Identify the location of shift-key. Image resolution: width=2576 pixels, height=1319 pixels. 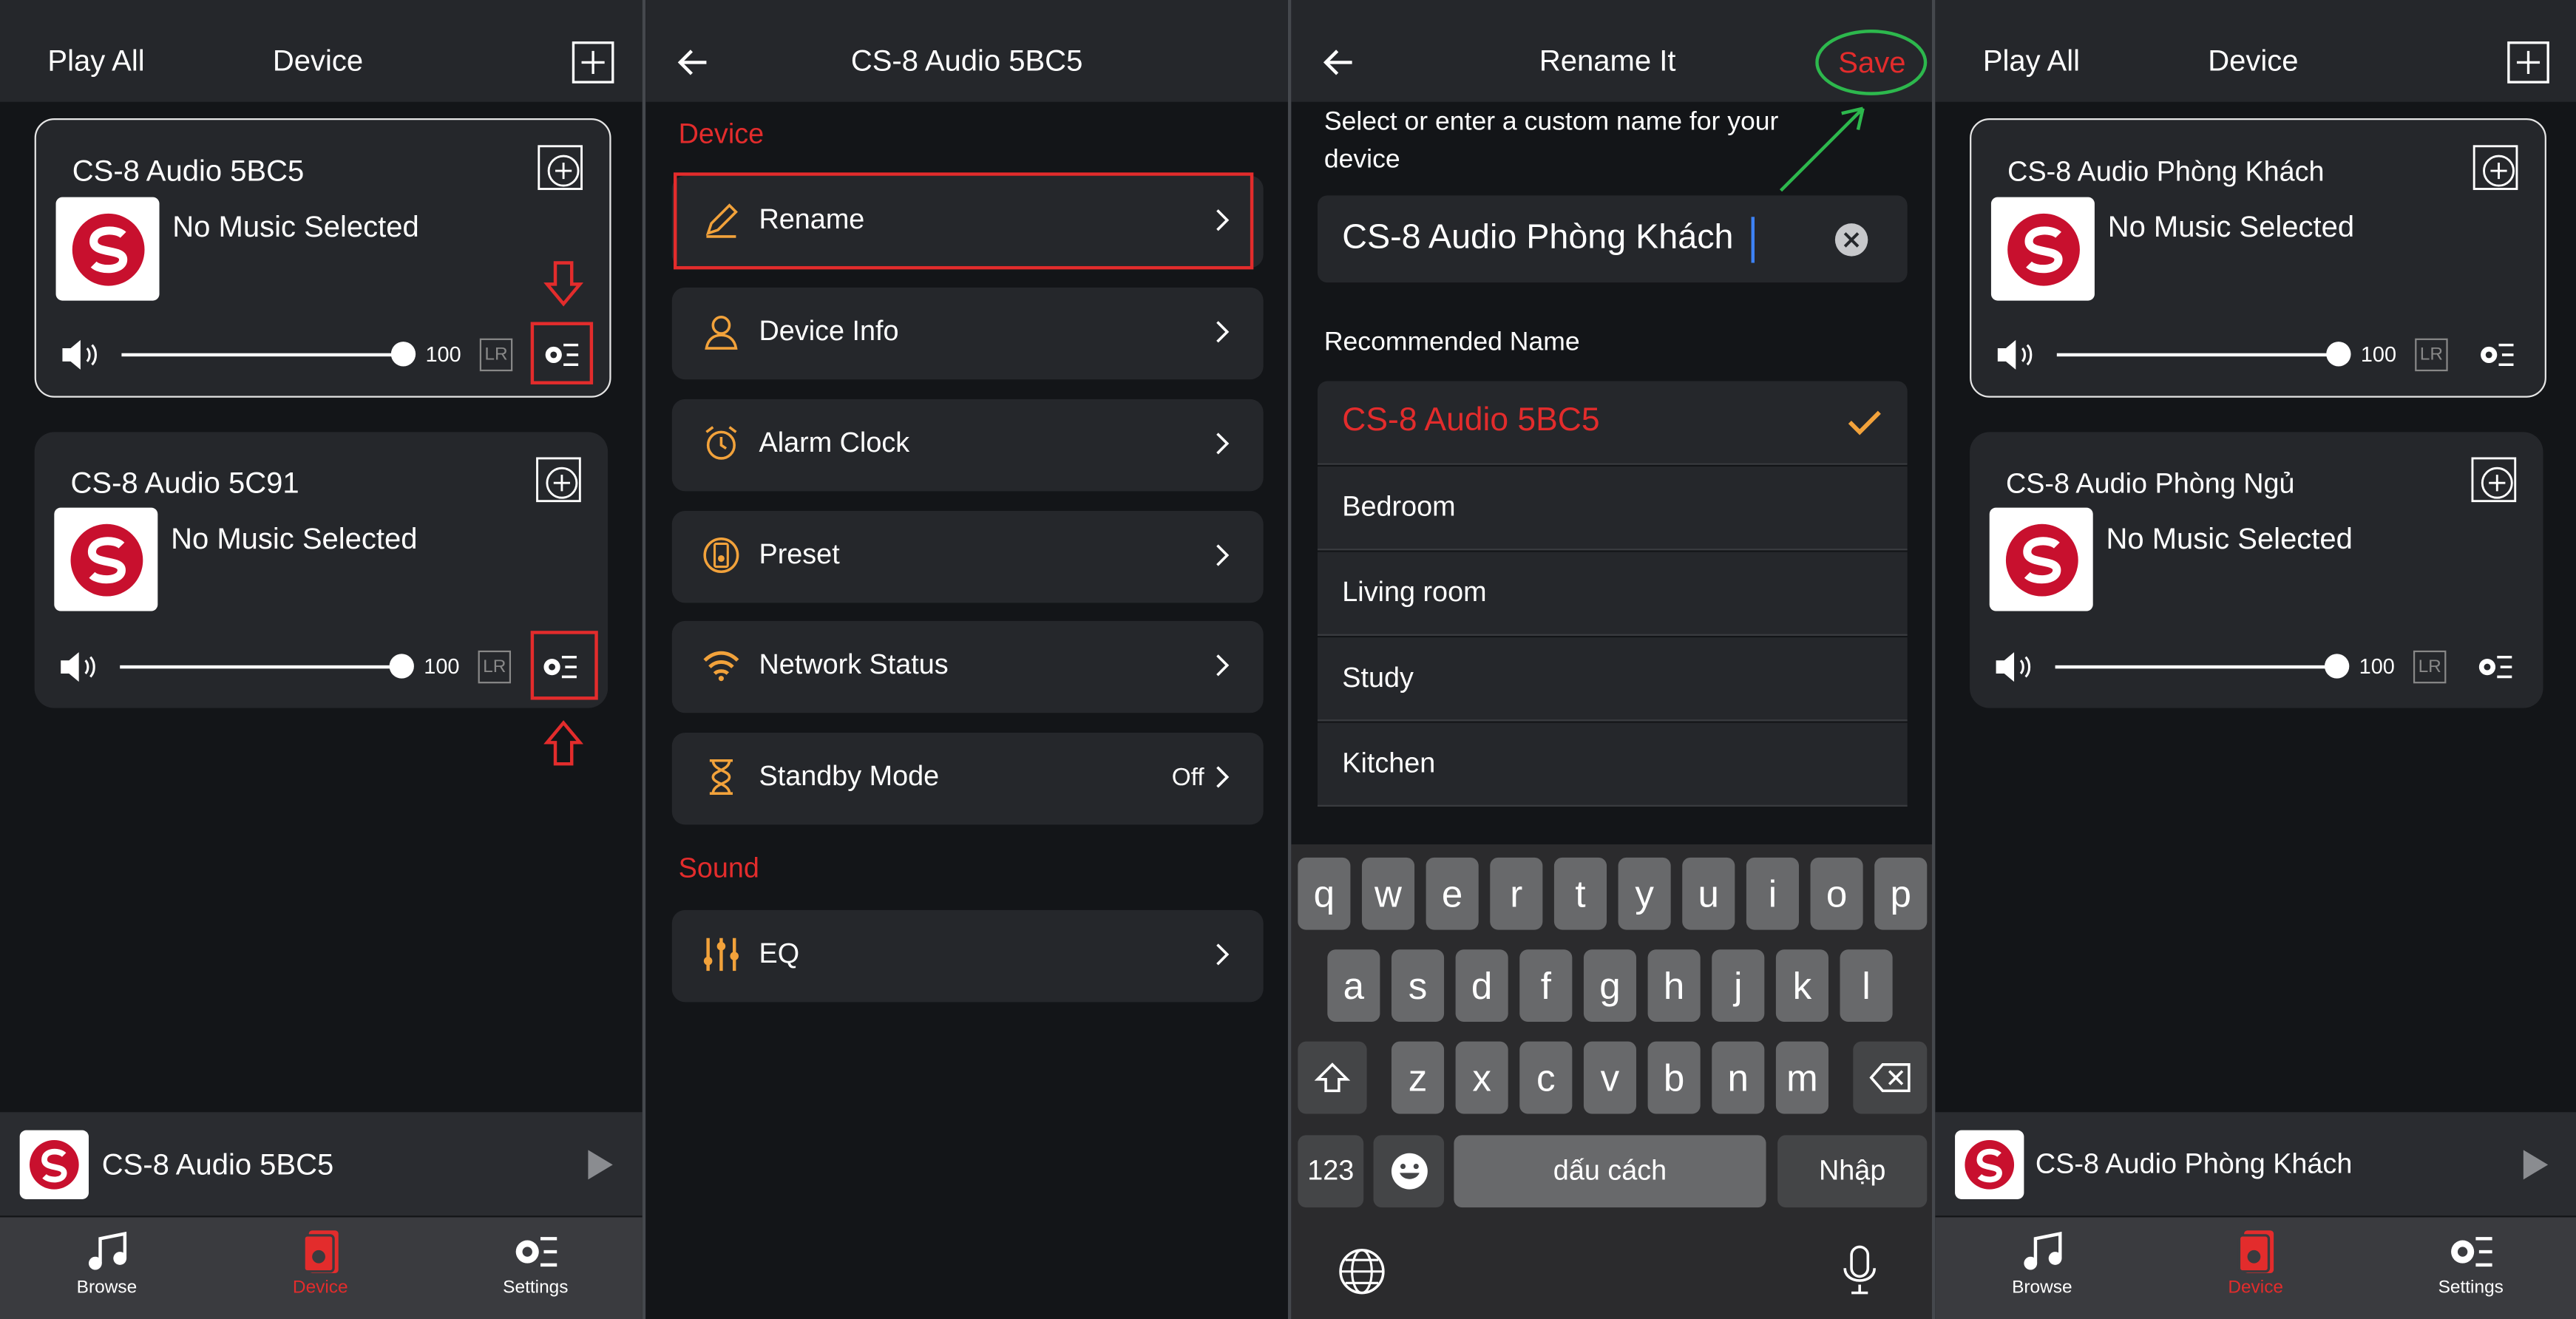
(1332, 1077).